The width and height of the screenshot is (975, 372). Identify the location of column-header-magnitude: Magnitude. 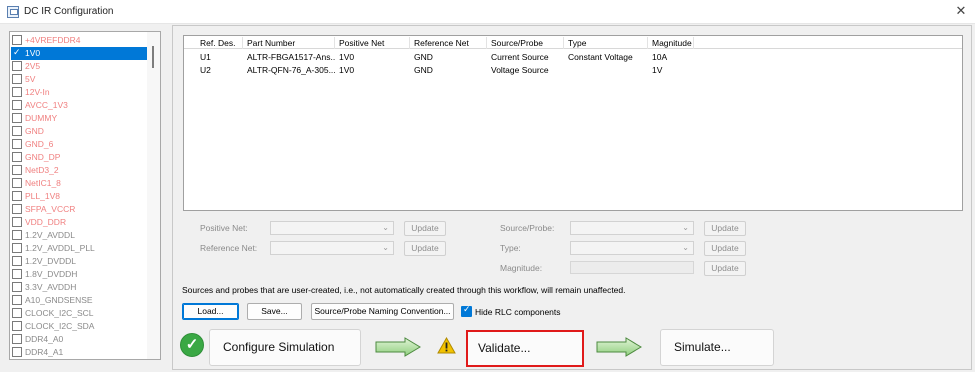
(671, 43).